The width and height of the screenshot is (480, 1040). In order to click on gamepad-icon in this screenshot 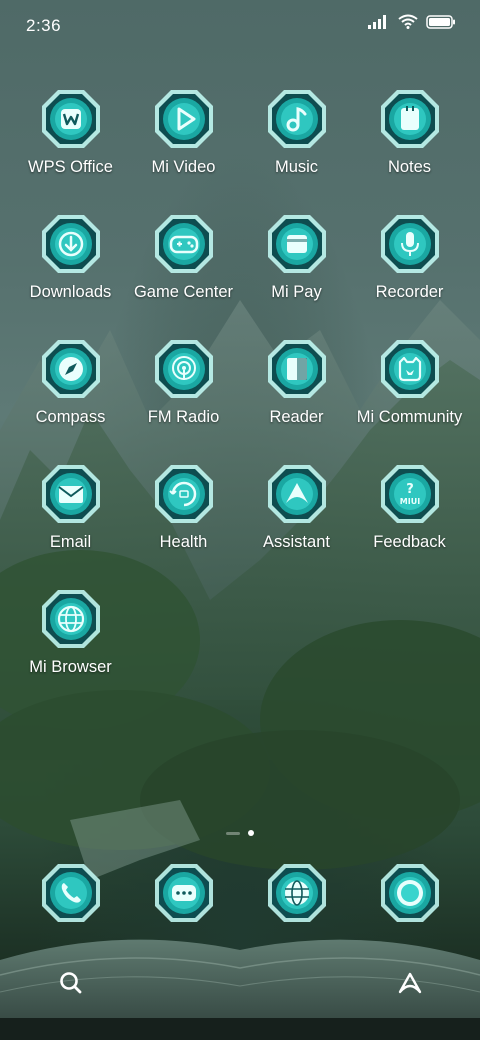, I will do `click(183, 244)`.